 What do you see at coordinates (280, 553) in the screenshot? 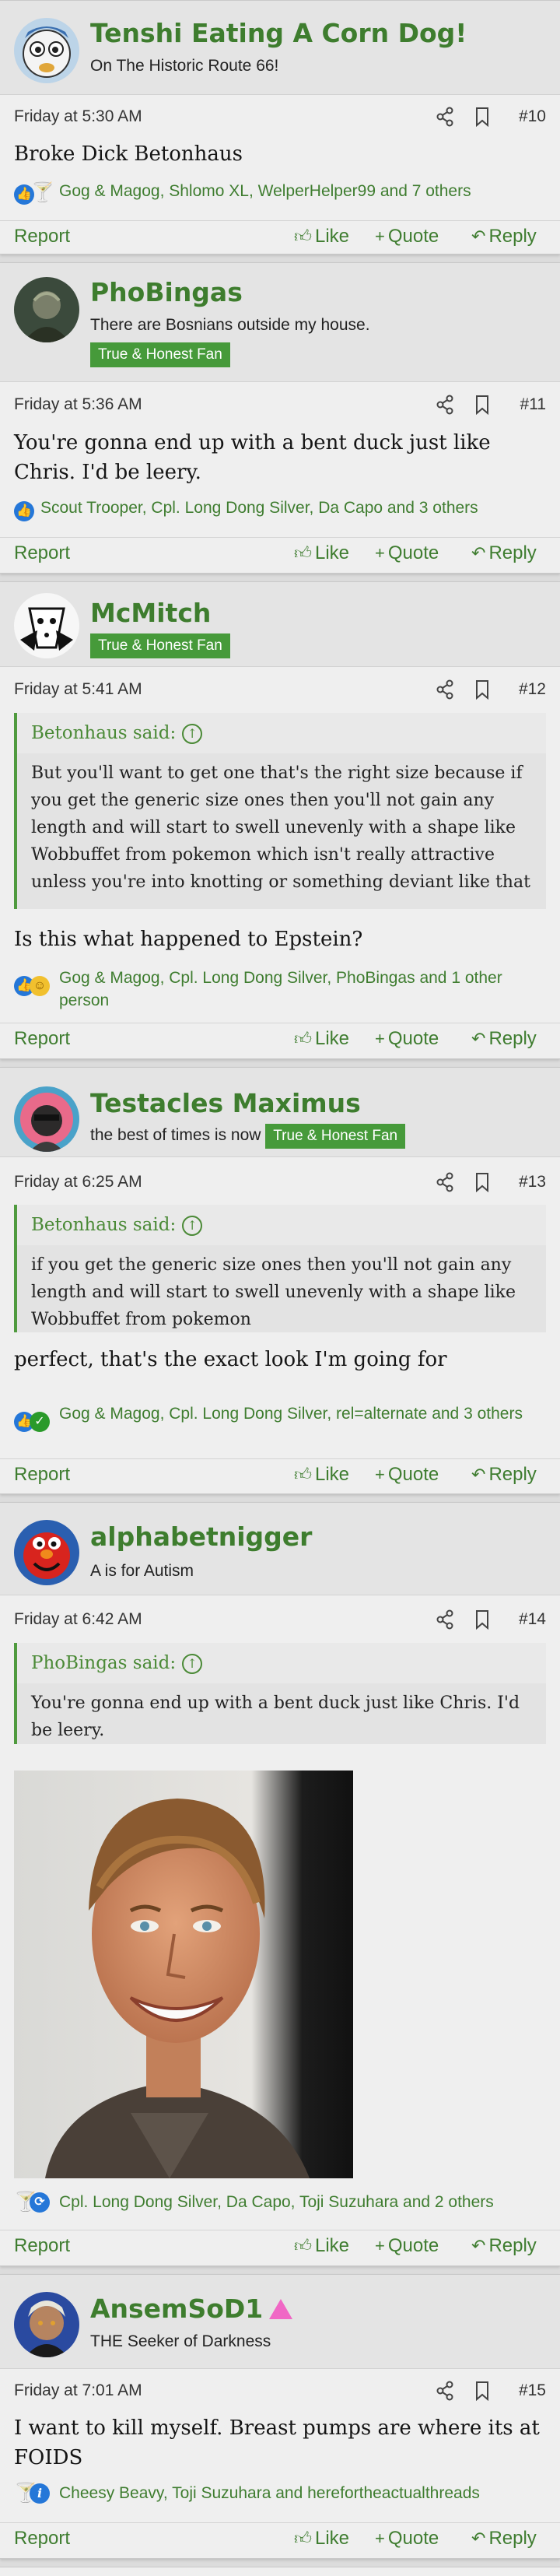
I see `post-actions: Report 👍︎ Like + Quote ↶ Reply` at bounding box center [280, 553].